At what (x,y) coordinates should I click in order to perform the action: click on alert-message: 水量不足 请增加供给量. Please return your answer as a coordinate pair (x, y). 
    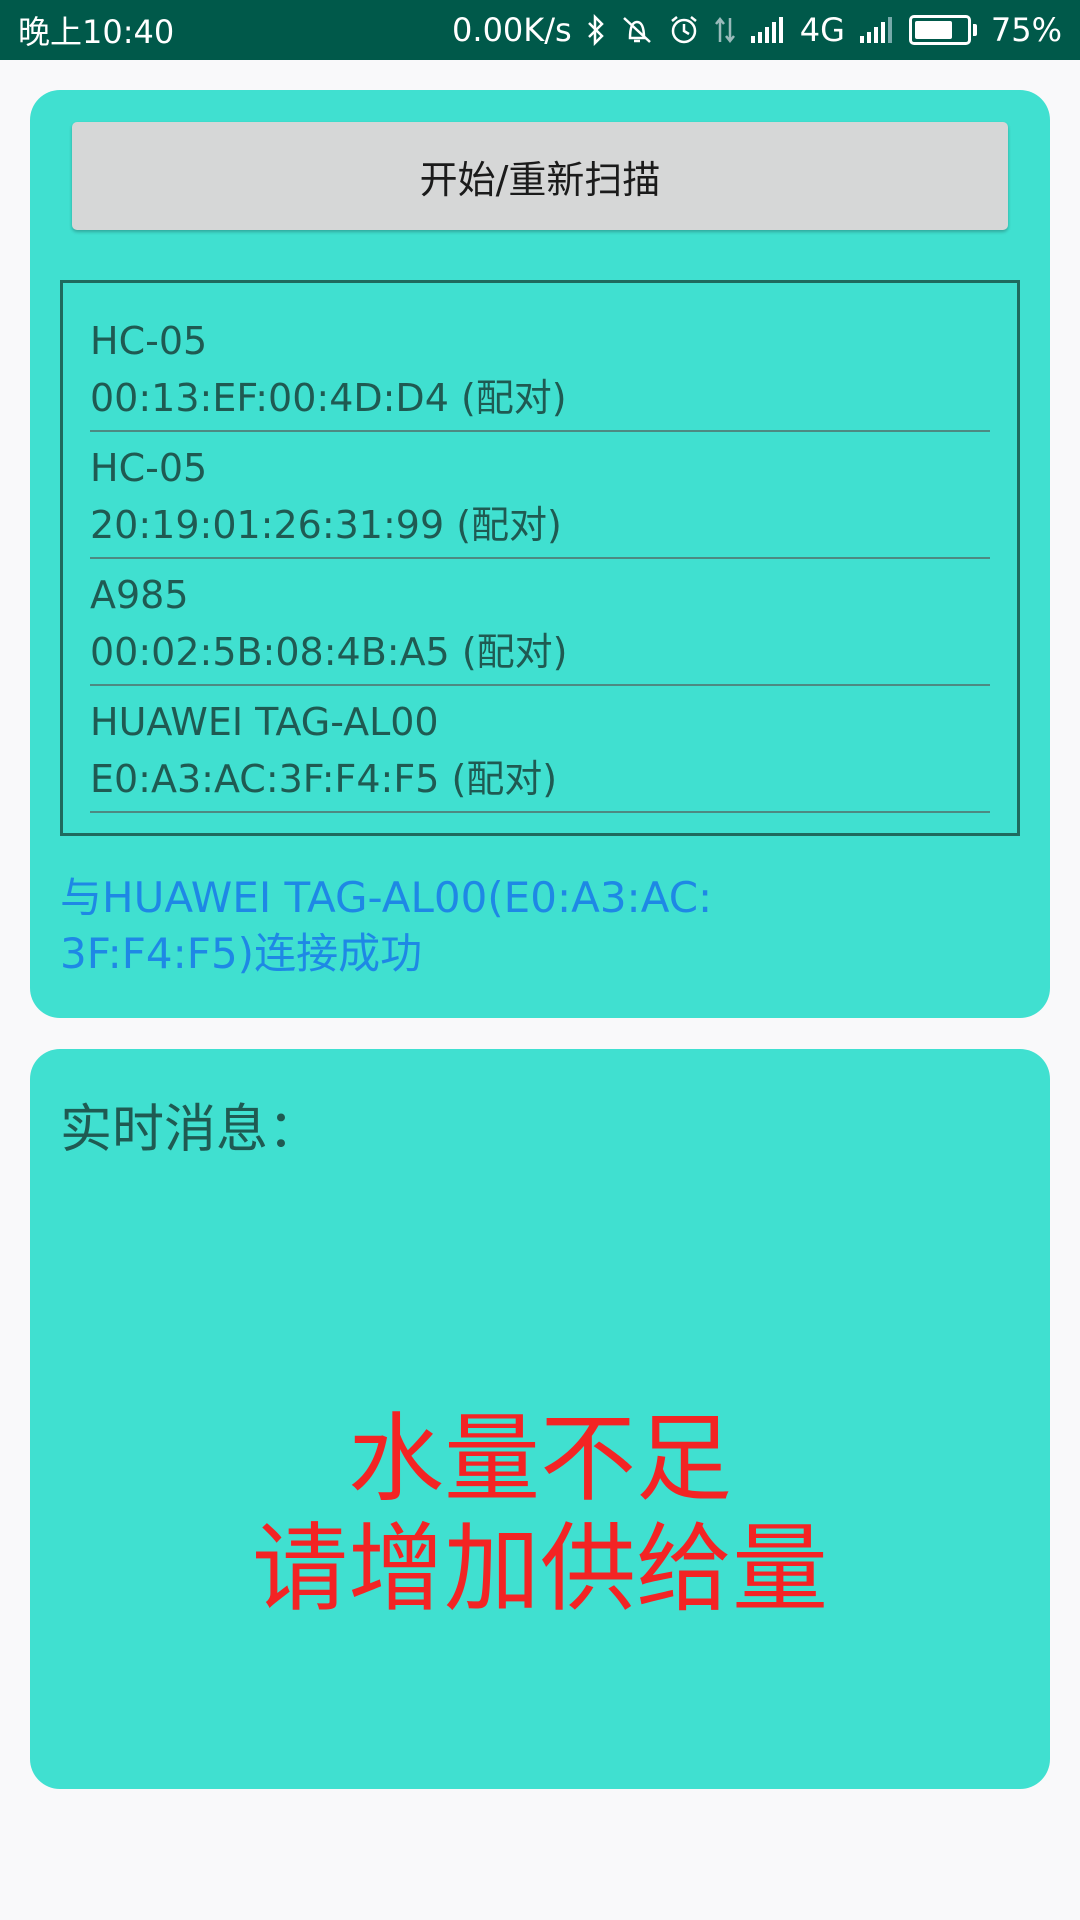
    Looking at the image, I should click on (540, 1514).